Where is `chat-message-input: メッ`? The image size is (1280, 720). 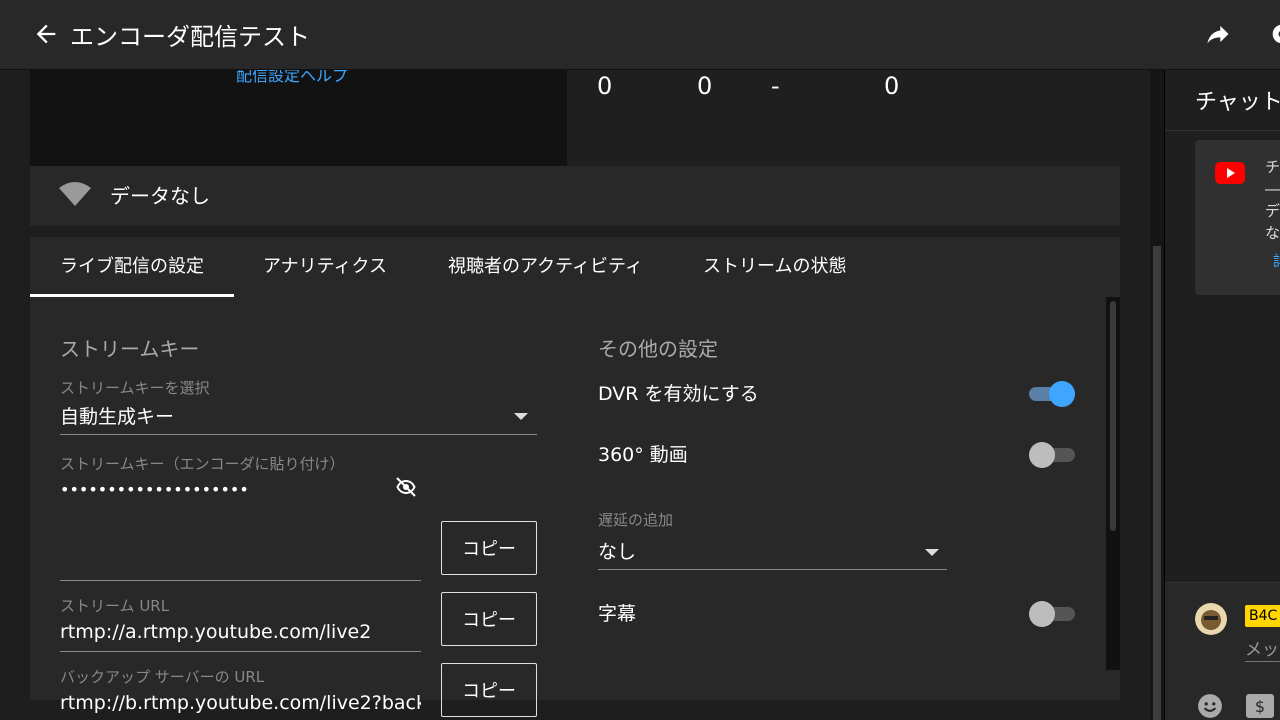 chat-message-input: メッ is located at coordinates (1262, 647).